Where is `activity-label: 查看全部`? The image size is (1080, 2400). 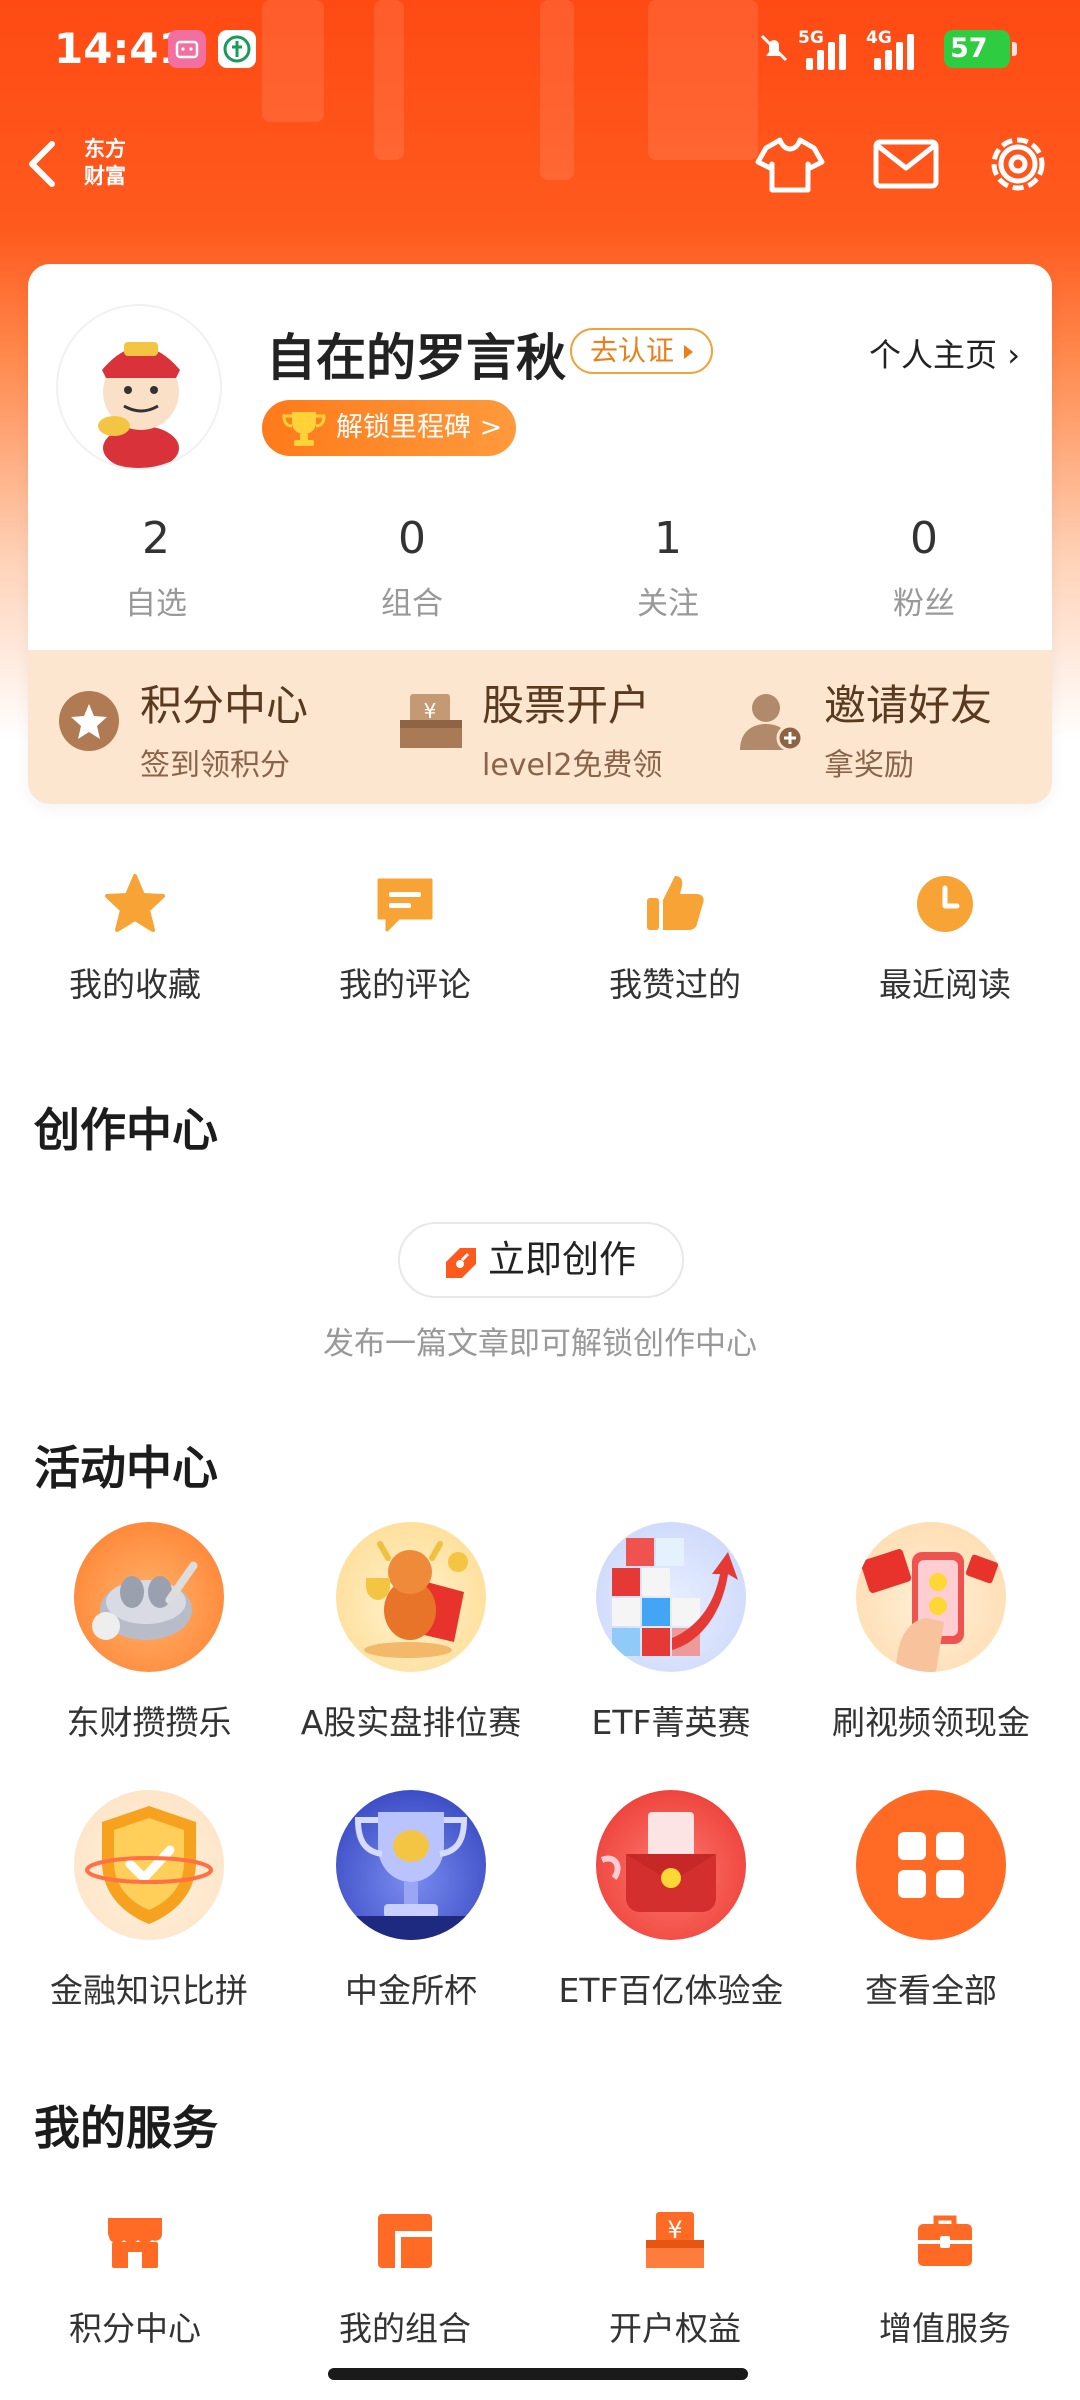 activity-label: 查看全部 is located at coordinates (931, 1990).